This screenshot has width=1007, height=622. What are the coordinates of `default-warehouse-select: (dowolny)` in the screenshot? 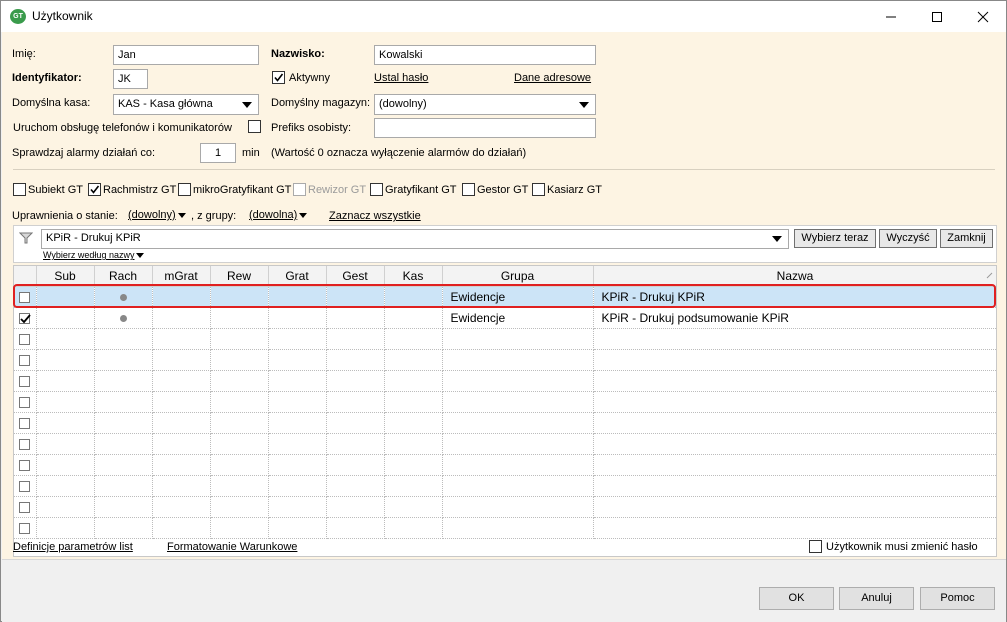 It's located at (485, 104).